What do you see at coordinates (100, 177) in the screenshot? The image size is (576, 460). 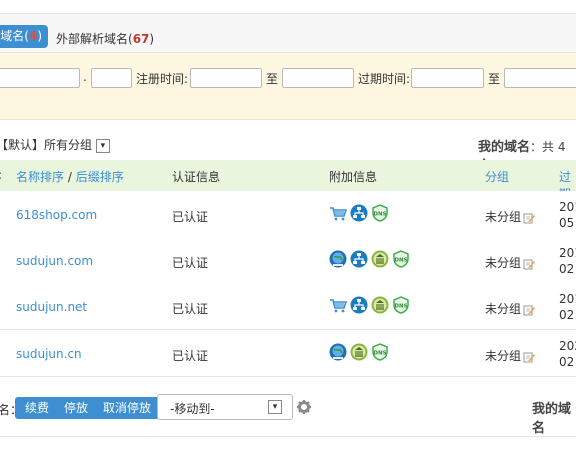 I see `sort-by-suffix-link: 后缀排序` at bounding box center [100, 177].